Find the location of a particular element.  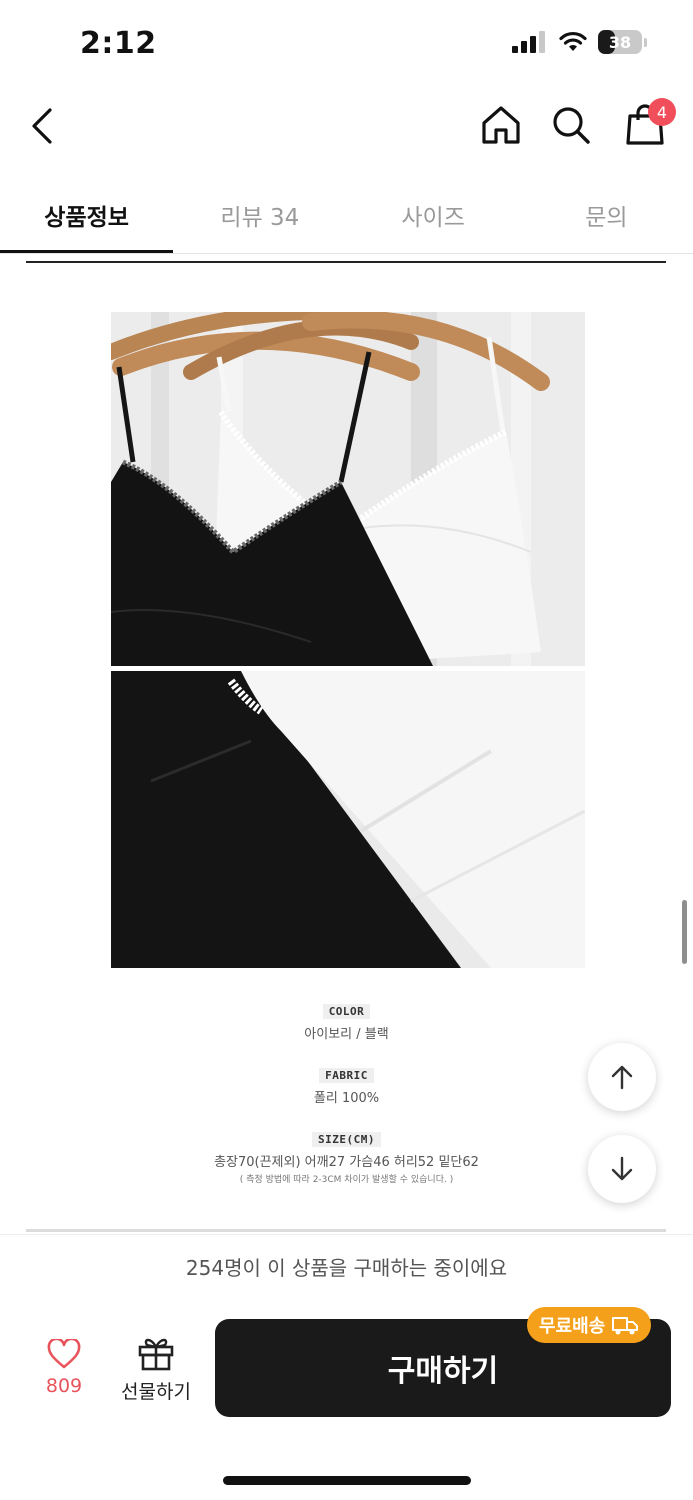

free-shipping-badge: 무료배송 is located at coordinates (589, 1325).